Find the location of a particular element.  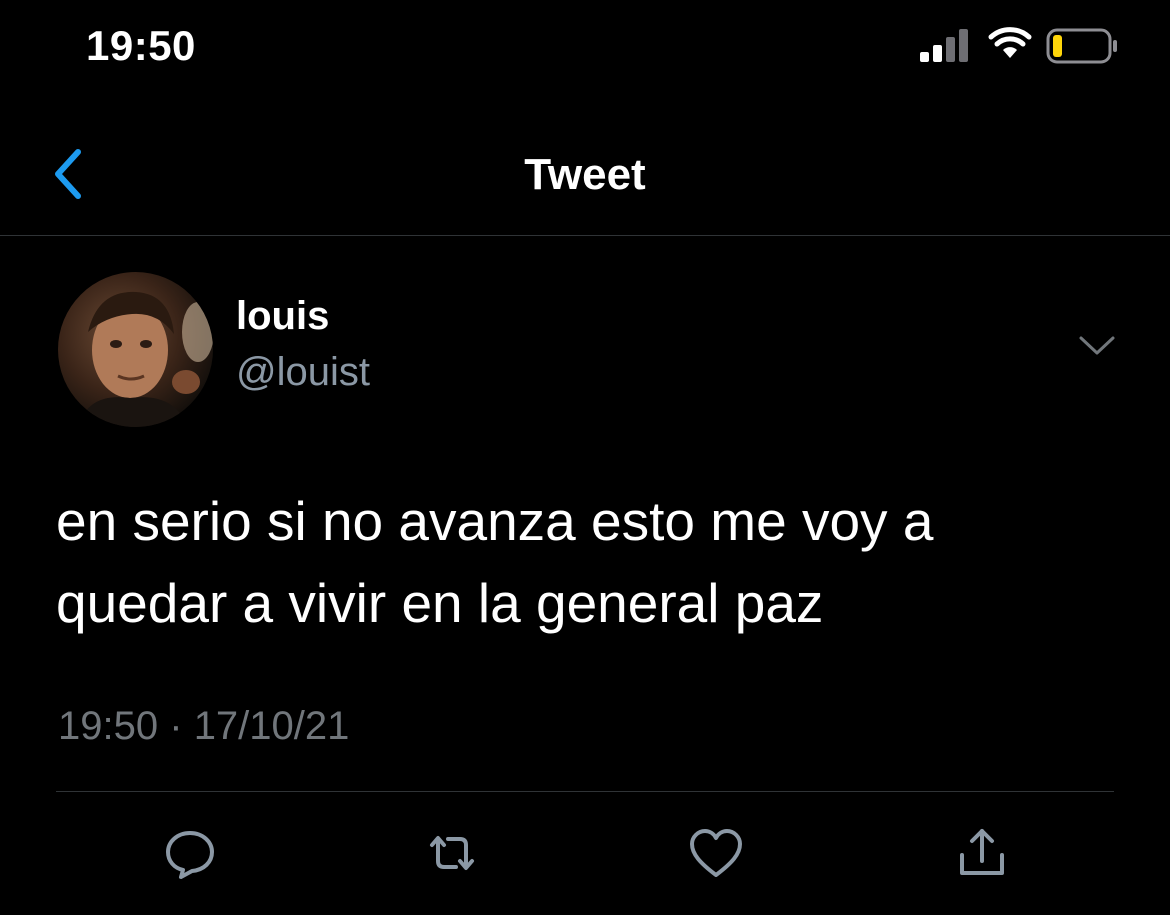

page-title: Tweet is located at coordinates (585, 174).